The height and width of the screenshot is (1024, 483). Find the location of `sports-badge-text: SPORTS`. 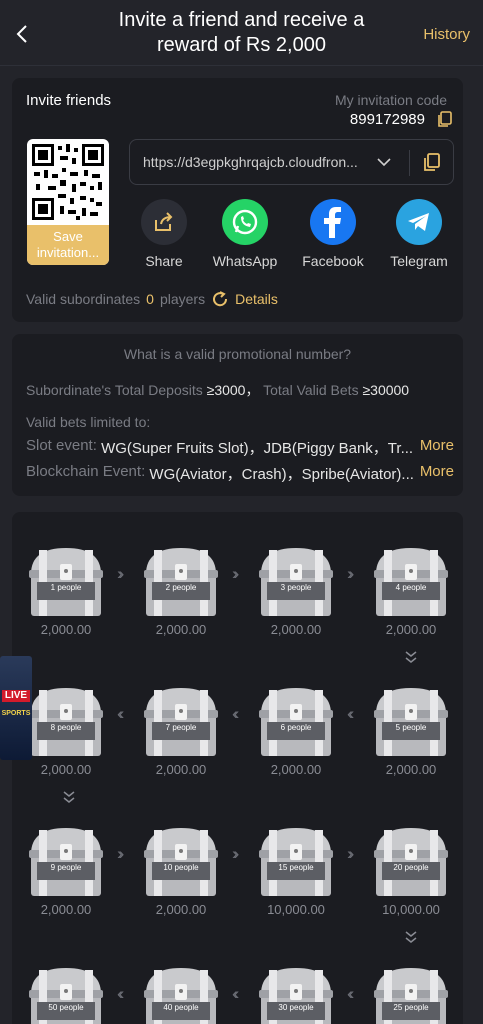

sports-badge-text: SPORTS is located at coordinates (16, 713).